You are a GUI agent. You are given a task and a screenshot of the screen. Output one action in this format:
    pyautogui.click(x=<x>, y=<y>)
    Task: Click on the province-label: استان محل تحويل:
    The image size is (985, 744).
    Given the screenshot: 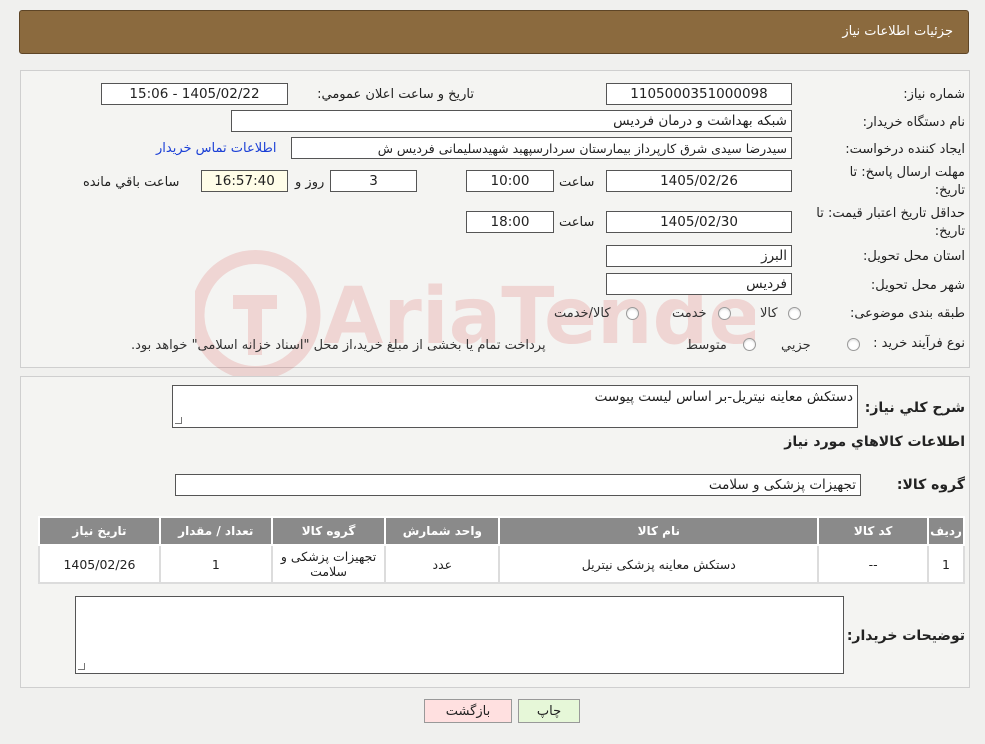 What is the action you would take?
    pyautogui.click(x=914, y=256)
    